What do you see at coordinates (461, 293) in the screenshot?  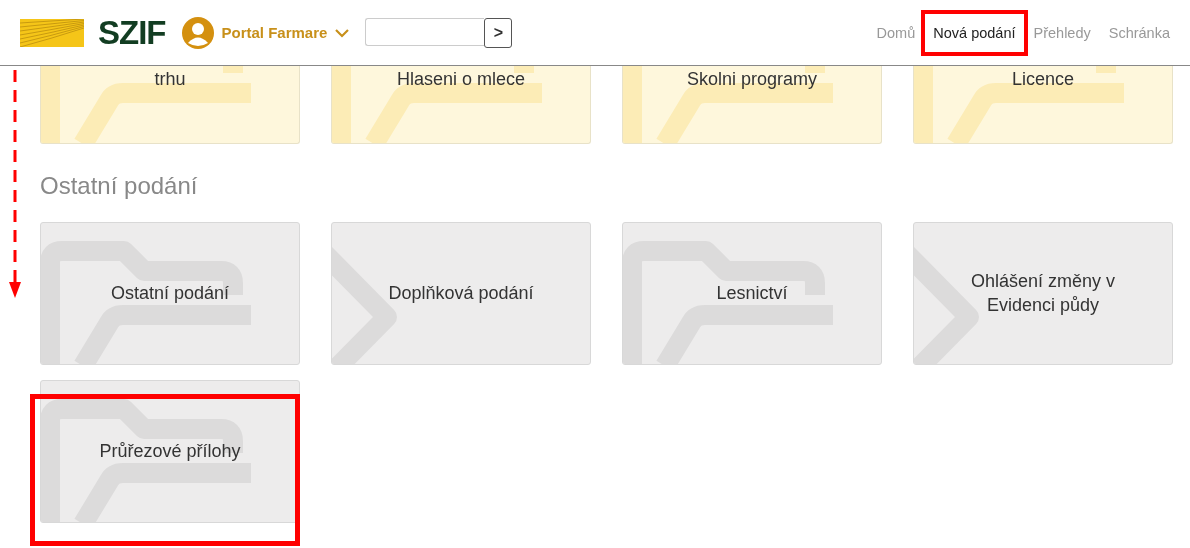 I see `category-tile: Doplňková podání` at bounding box center [461, 293].